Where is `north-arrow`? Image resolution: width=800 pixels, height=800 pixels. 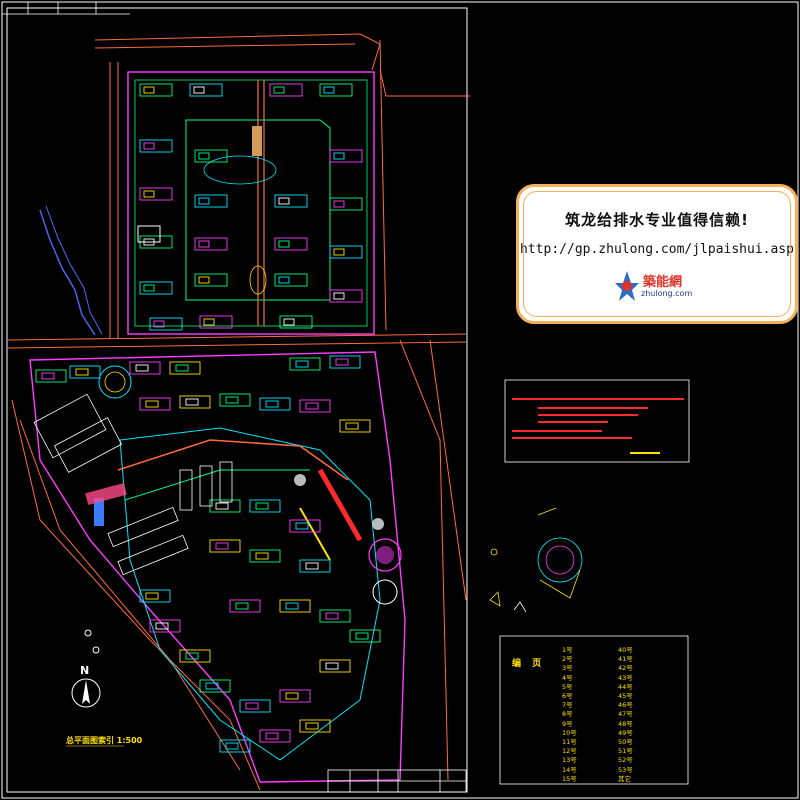 north-arrow is located at coordinates (86, 693).